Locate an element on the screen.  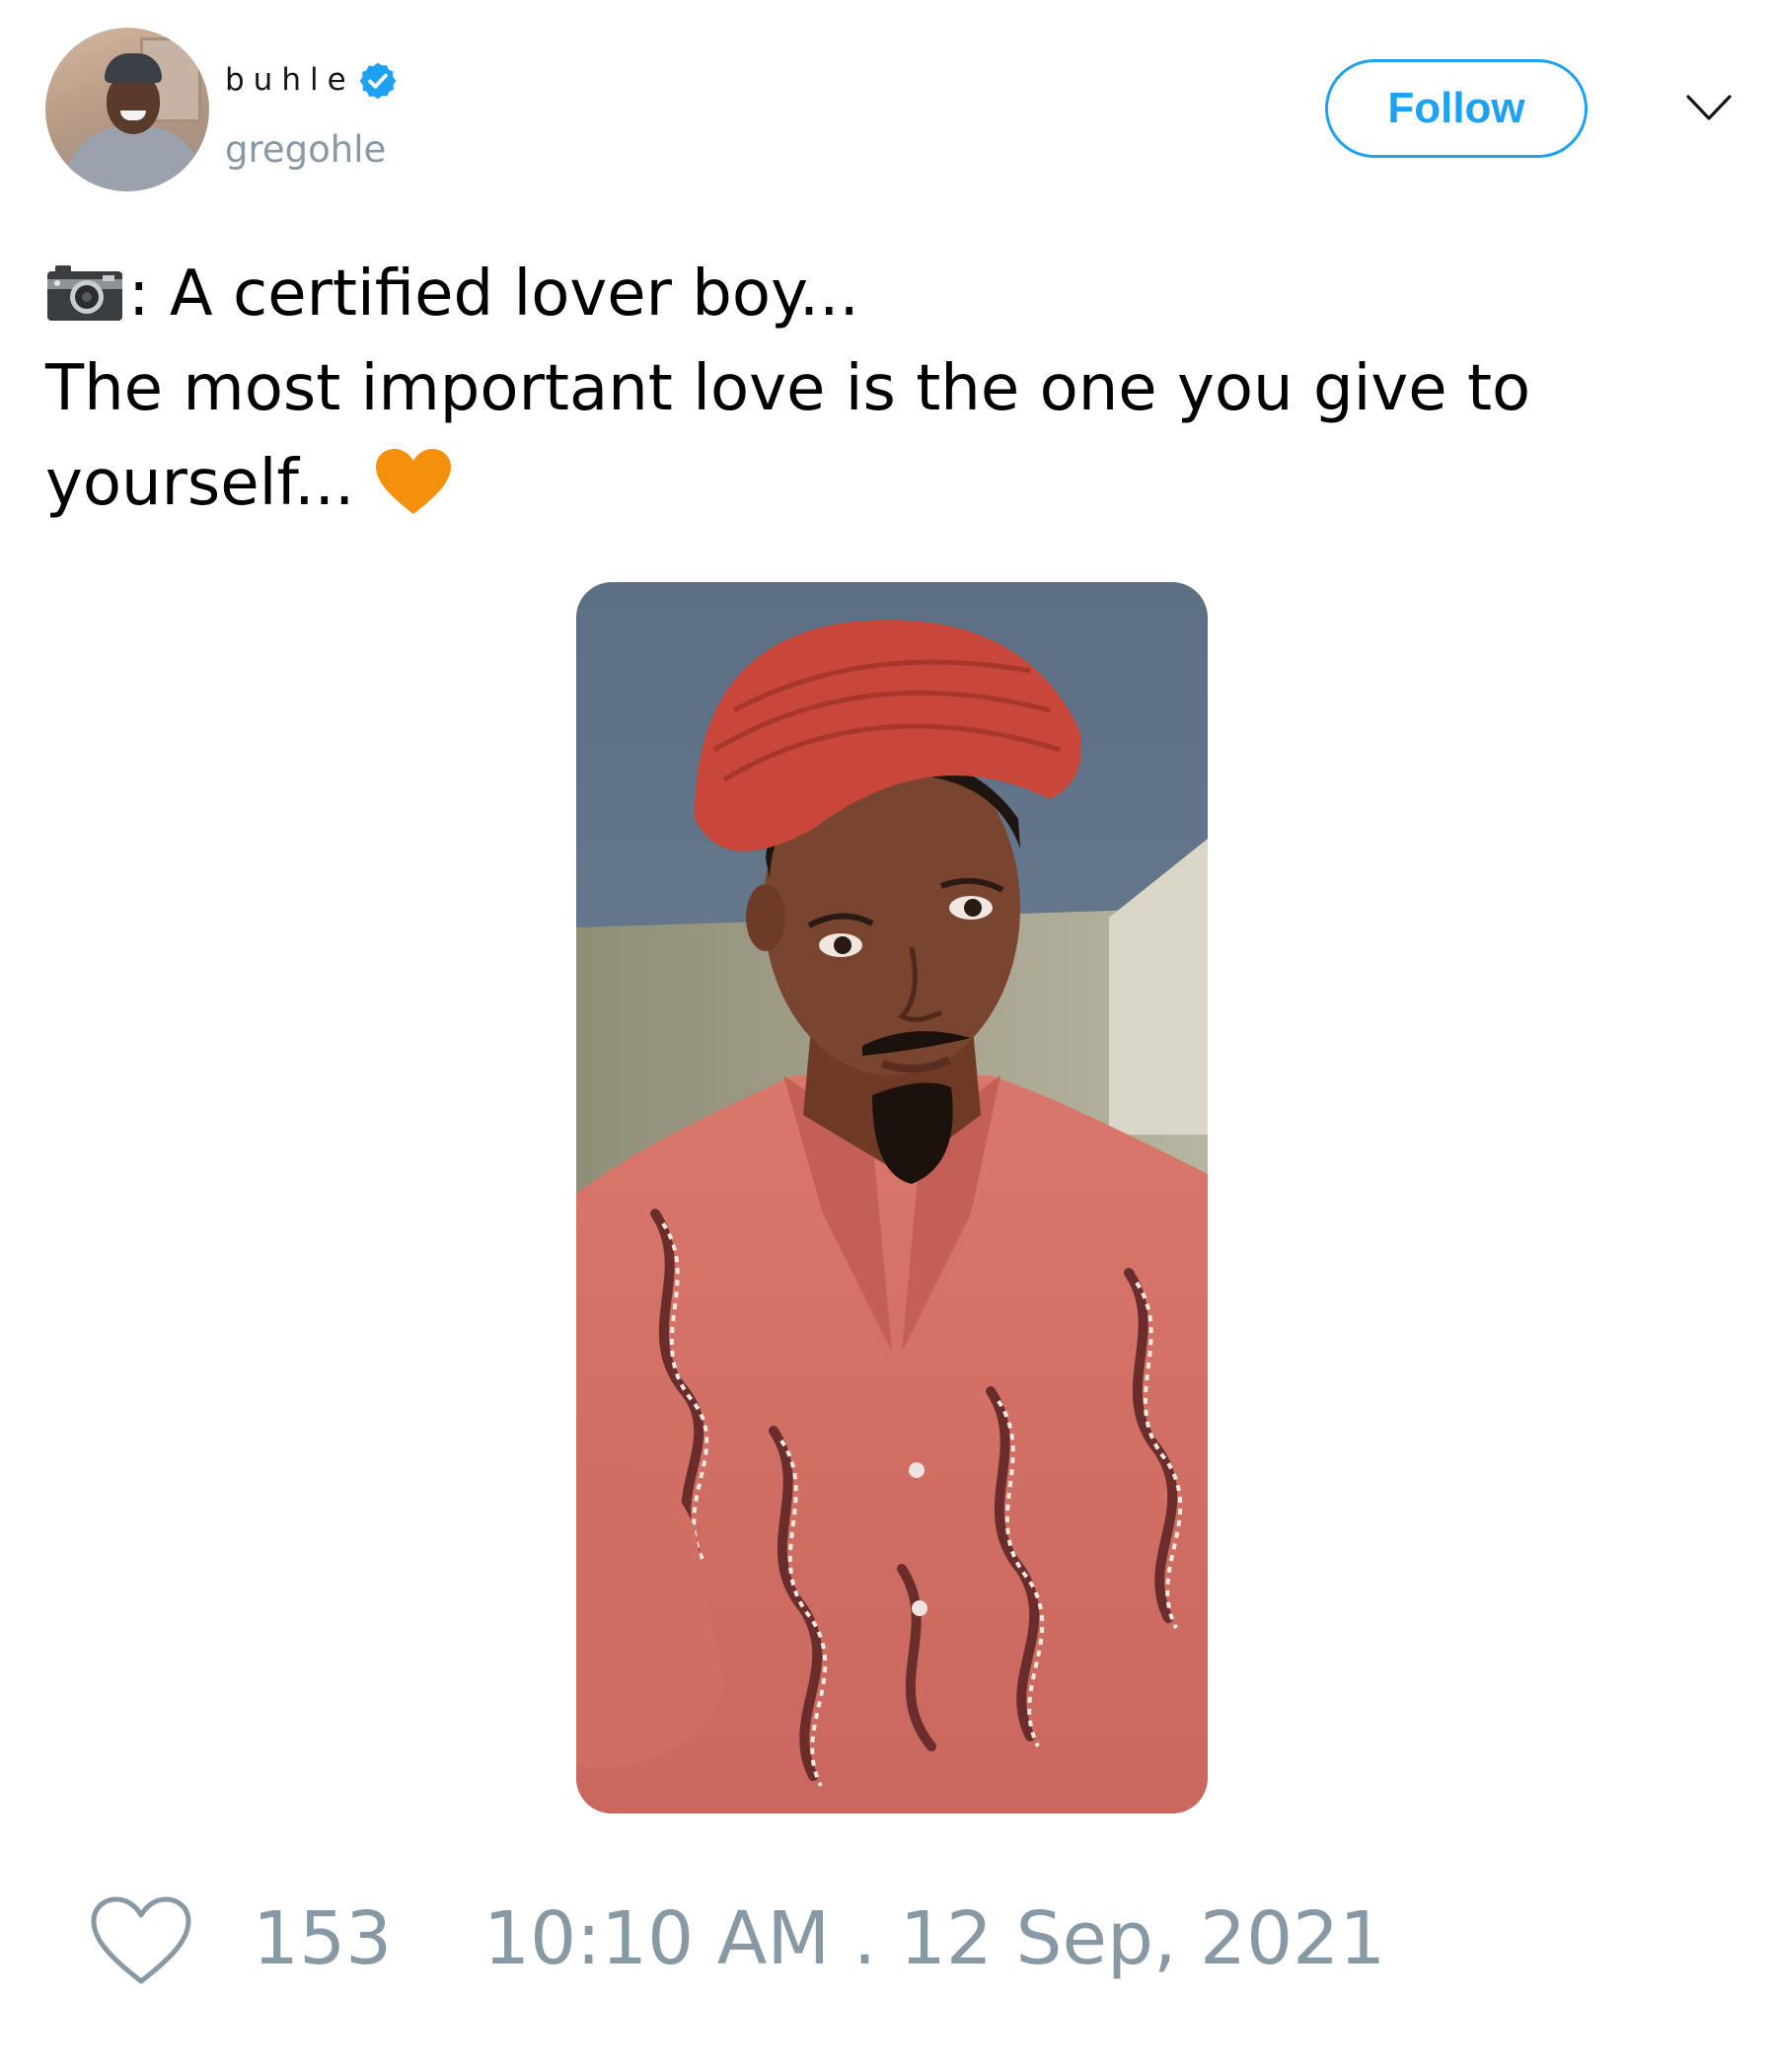
like-count: 153 is located at coordinates (322, 1939).